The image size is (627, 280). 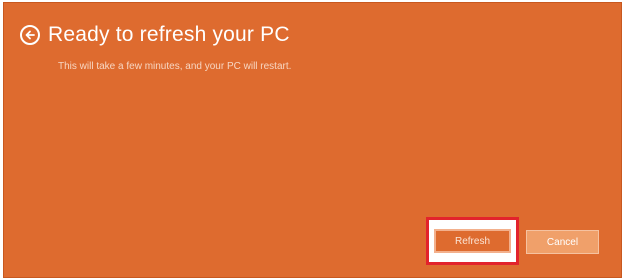 I want to click on cancel-button: Cancel, so click(x=562, y=242).